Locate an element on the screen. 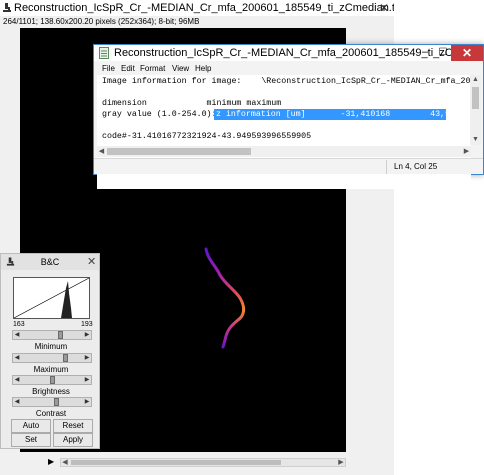  bc-title: B&C is located at coordinates (50, 262).